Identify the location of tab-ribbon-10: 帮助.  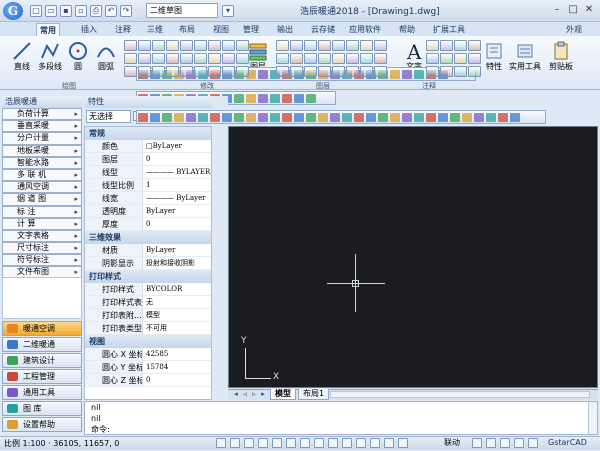
(407, 29).